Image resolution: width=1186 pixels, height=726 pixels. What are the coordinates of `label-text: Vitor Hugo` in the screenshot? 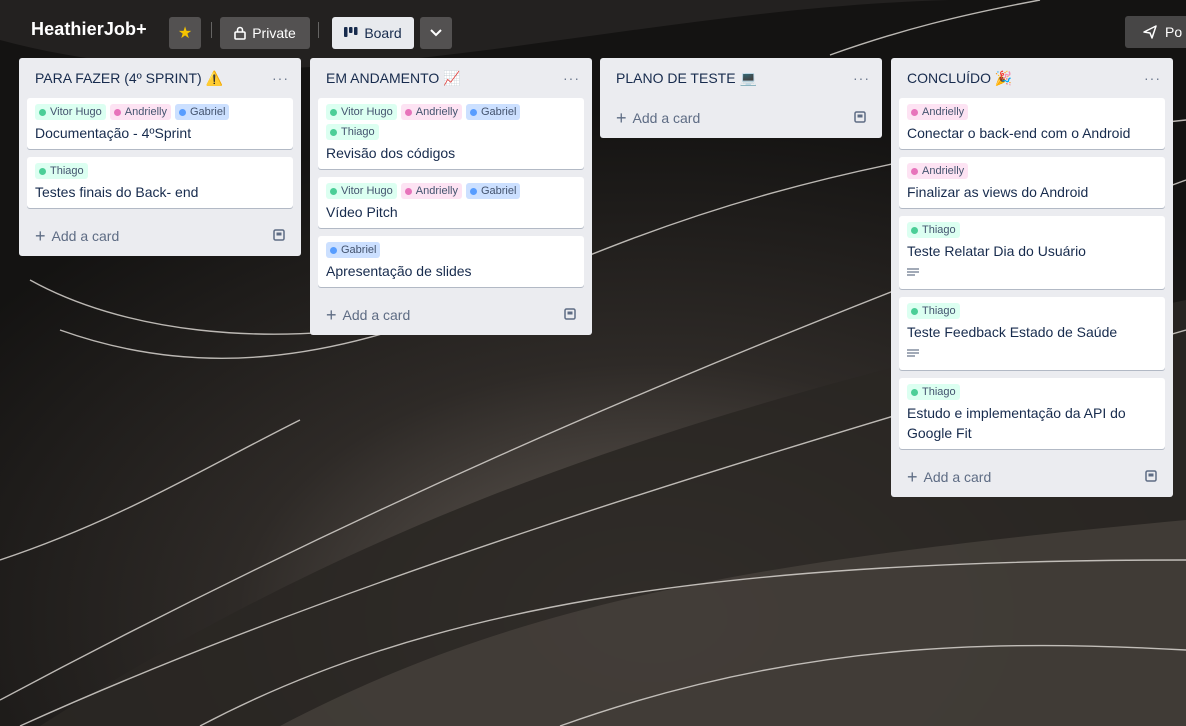 It's located at (76, 112).